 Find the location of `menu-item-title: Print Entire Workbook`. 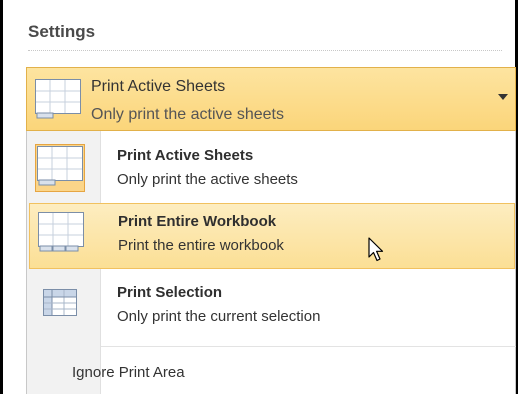

menu-item-title: Print Entire Workbook is located at coordinates (197, 221).